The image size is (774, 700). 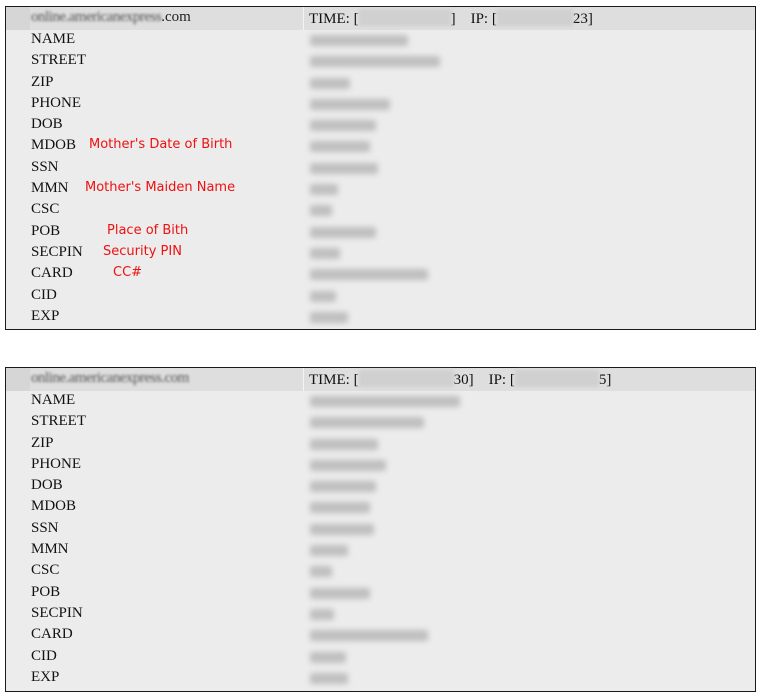 What do you see at coordinates (380, 146) in the screenshot?
I see `field-row: MDOB Mother's Date of Birth` at bounding box center [380, 146].